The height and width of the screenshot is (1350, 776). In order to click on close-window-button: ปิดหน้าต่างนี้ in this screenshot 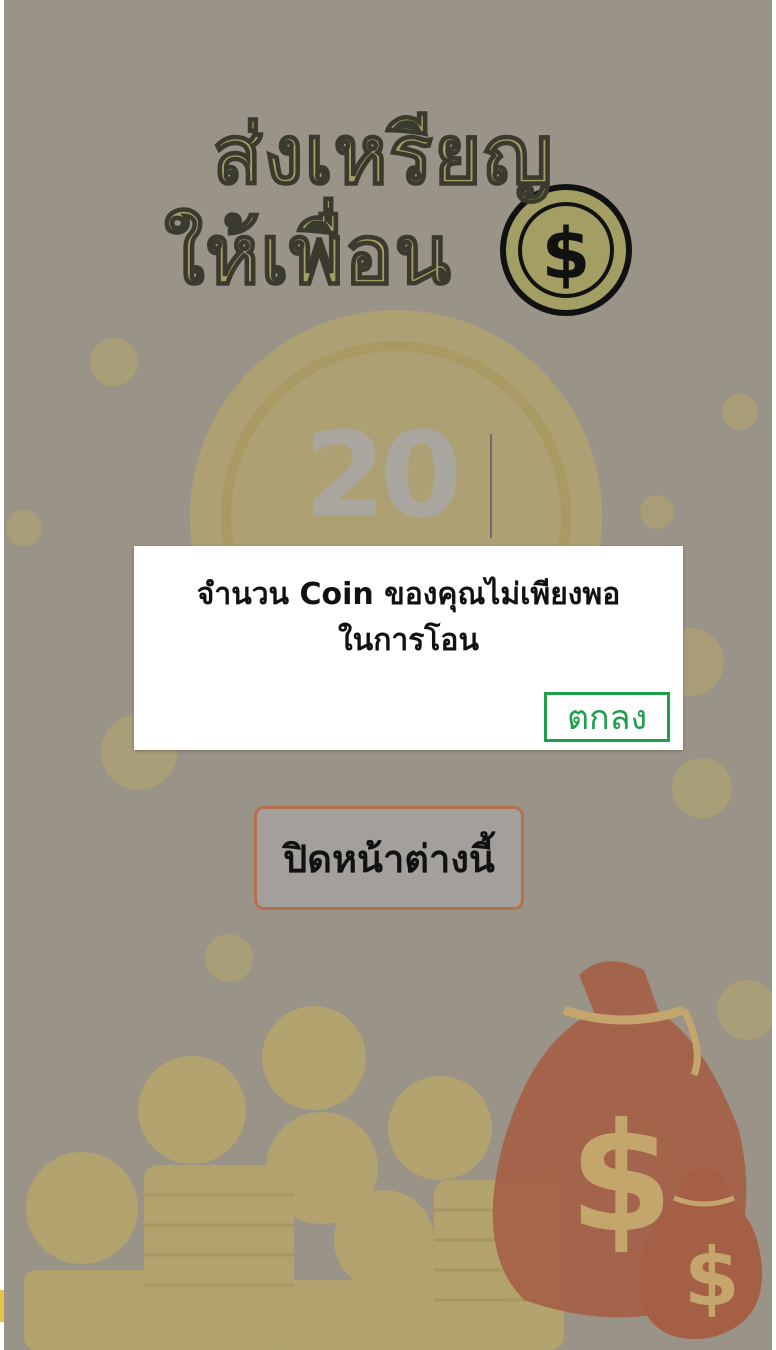, I will do `click(389, 858)`.